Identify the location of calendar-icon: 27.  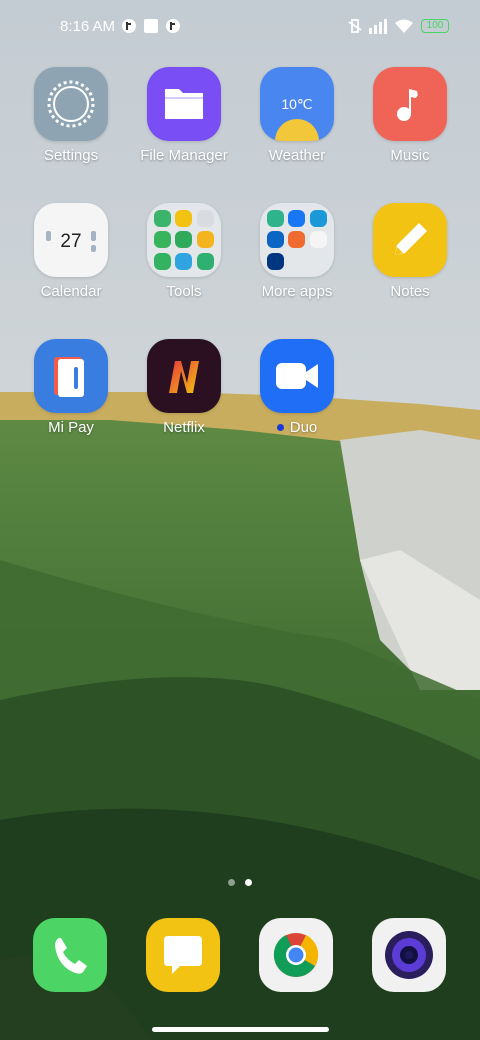
(71, 240).